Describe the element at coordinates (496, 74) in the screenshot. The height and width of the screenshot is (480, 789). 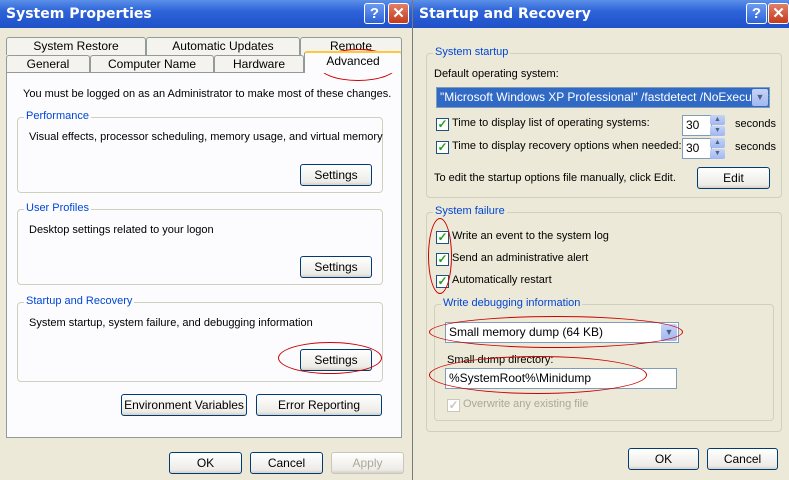
I see `default-os-label: Default operating system:` at that location.